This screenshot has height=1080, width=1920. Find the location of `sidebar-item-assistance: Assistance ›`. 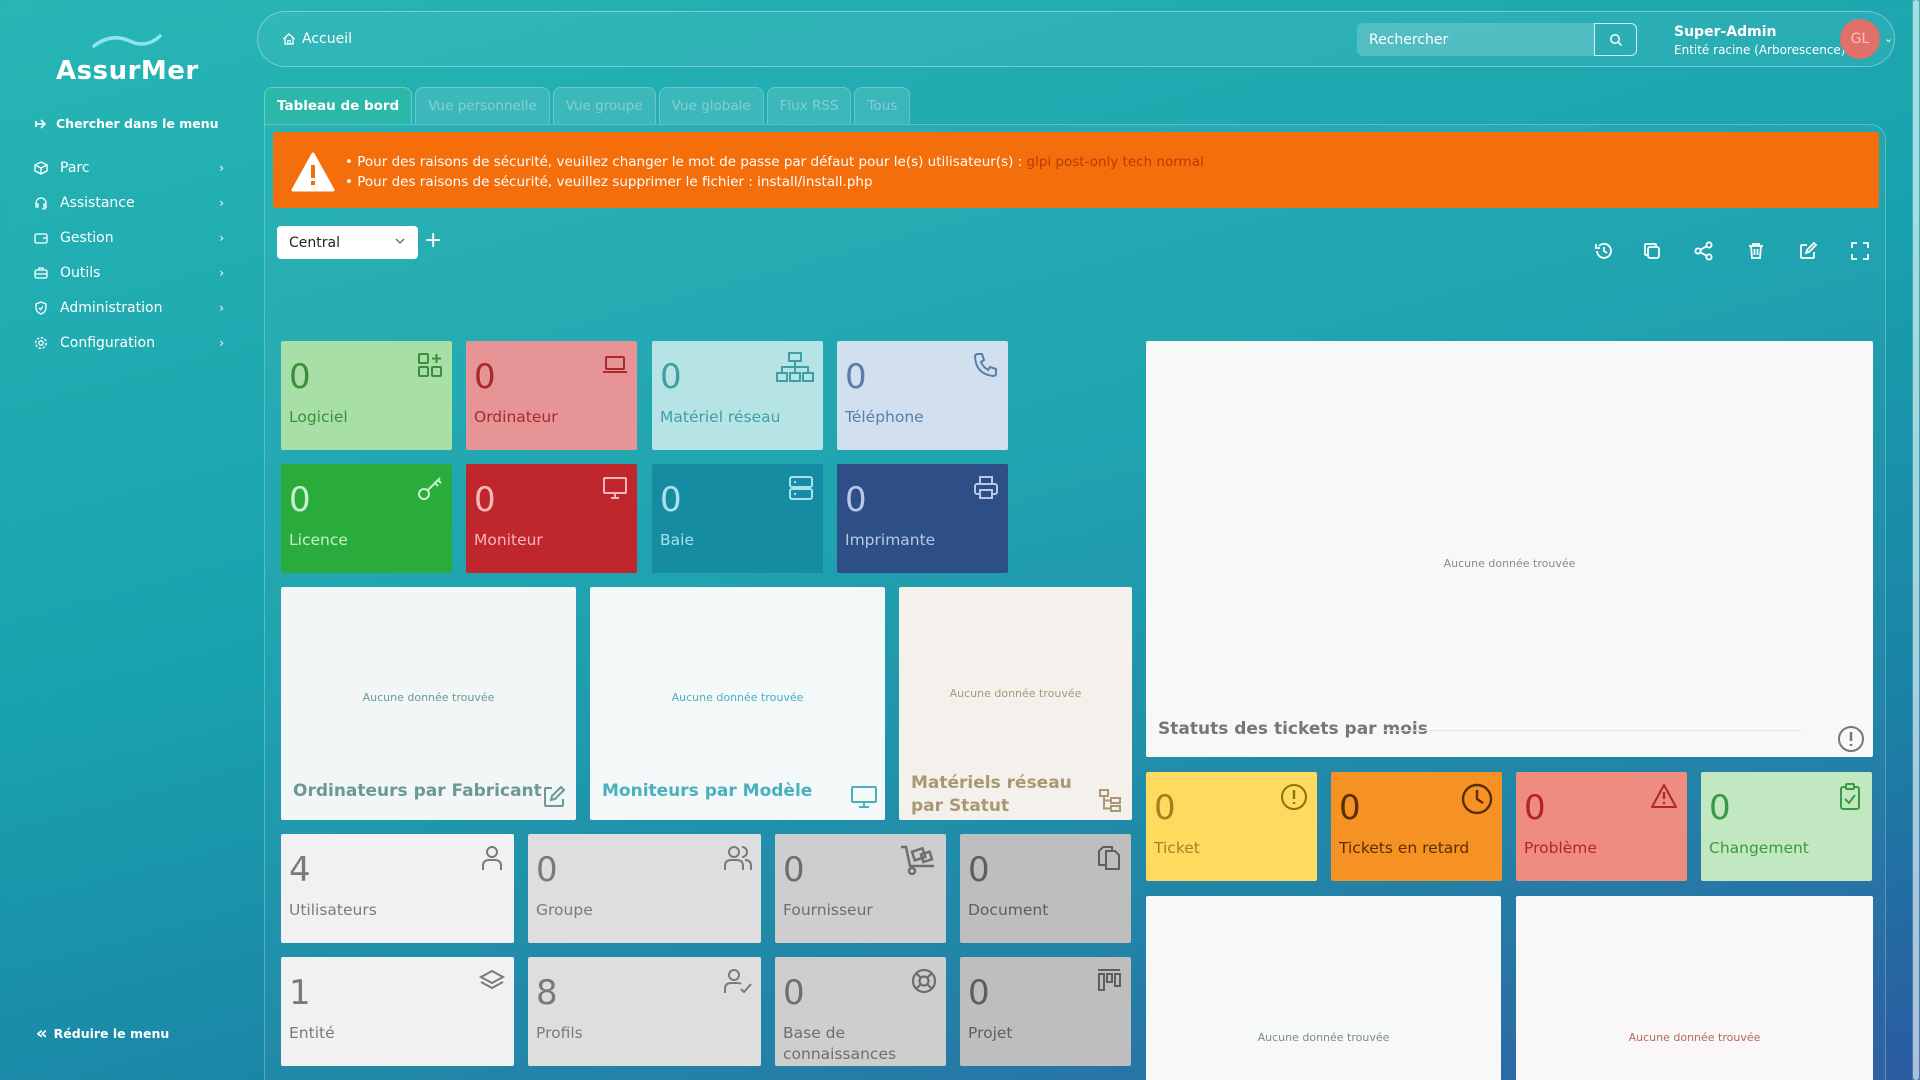

sidebar-item-assistance: Assistance › is located at coordinates (129, 202).